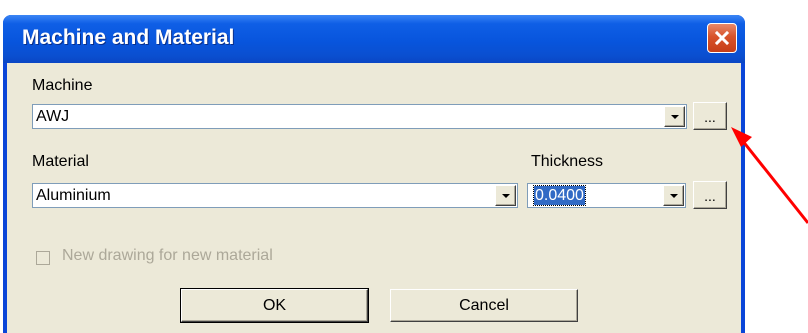 This screenshot has height=333, width=808. I want to click on close-icon, so click(722, 38).